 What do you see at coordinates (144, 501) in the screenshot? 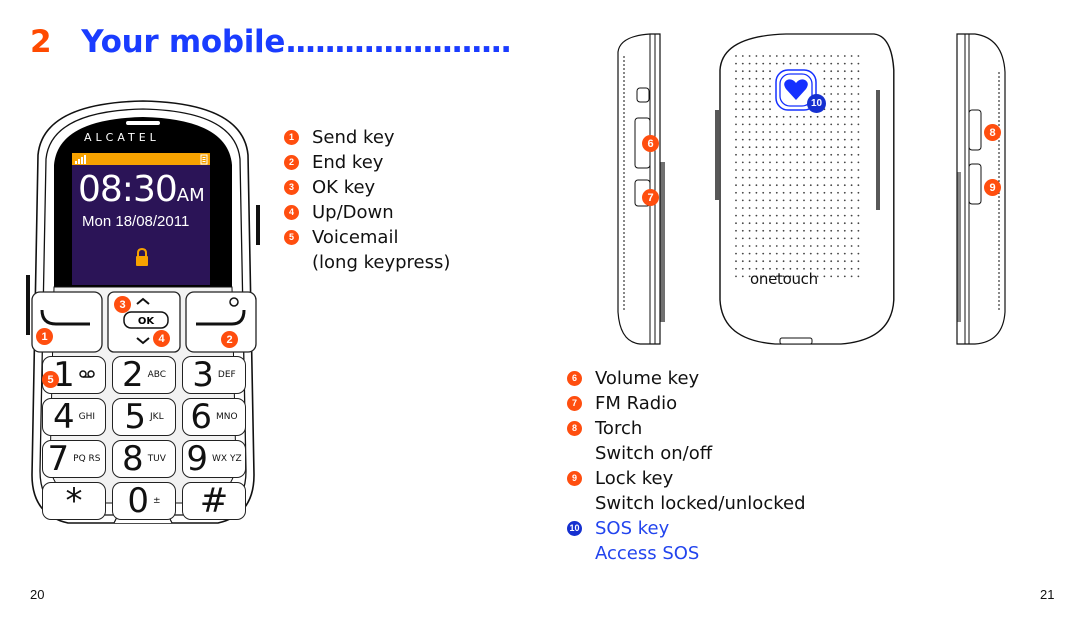
I see `key-0: 0 ±` at bounding box center [144, 501].